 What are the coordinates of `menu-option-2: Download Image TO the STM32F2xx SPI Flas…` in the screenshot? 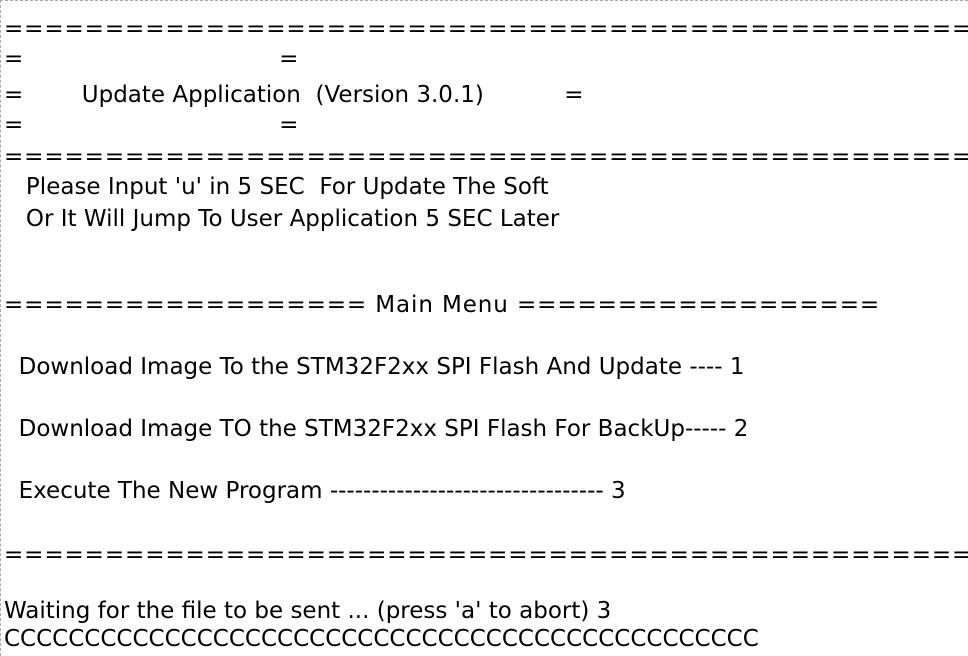 It's located at (376, 429).